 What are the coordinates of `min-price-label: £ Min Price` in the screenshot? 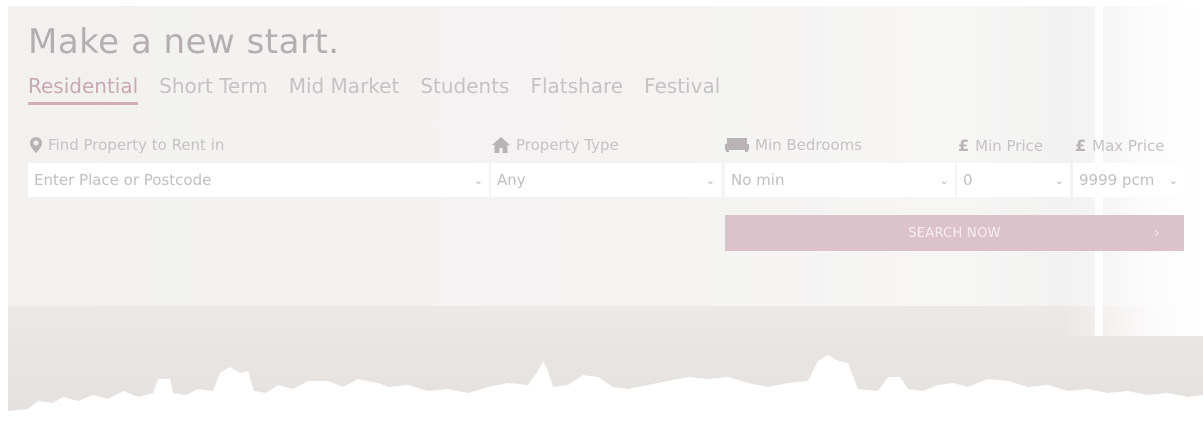 It's located at (1000, 145).